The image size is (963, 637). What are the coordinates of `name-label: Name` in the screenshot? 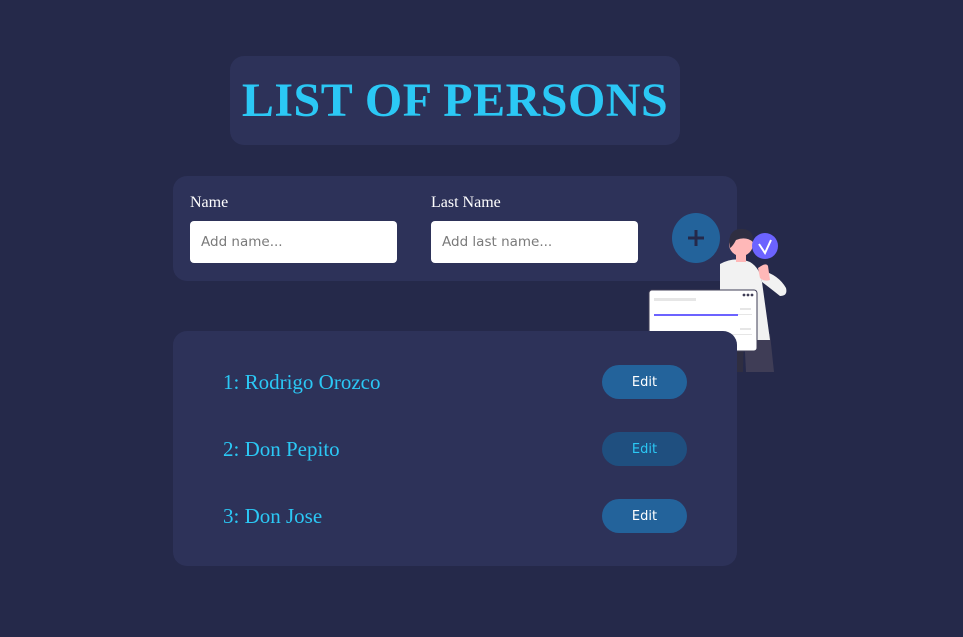 It's located at (209, 202).